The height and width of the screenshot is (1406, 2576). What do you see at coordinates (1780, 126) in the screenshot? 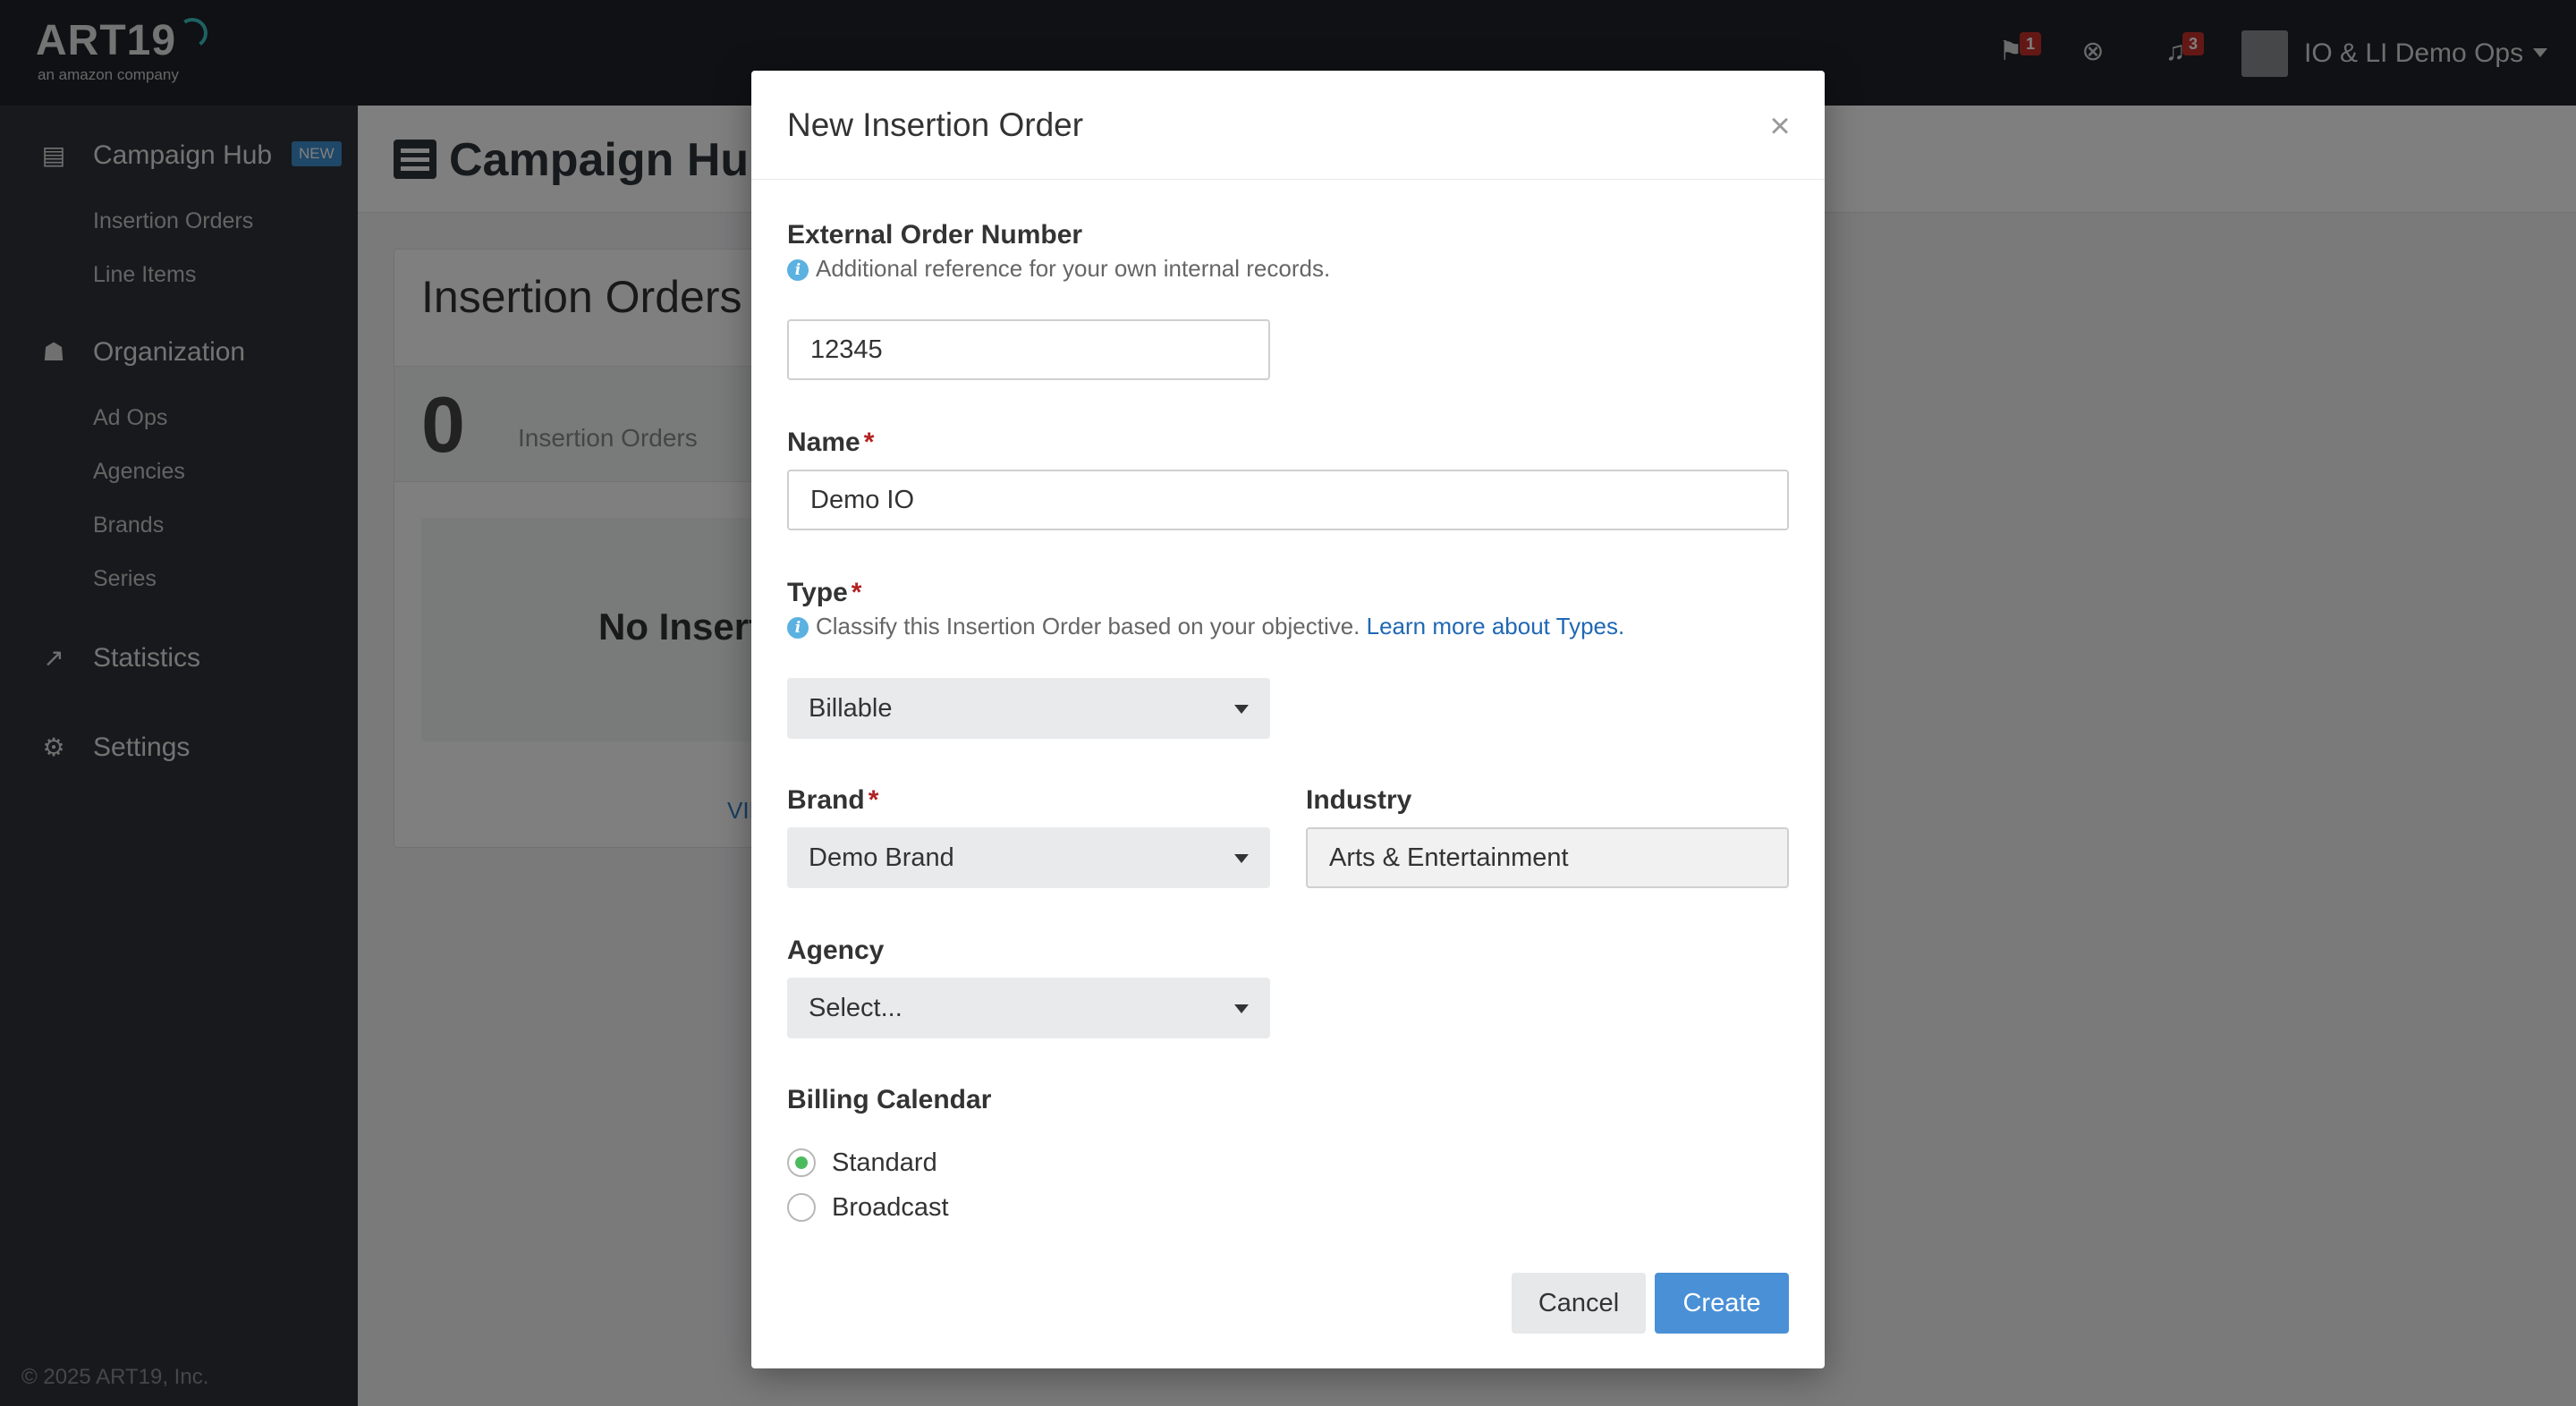
I see `close-icon: ×` at bounding box center [1780, 126].